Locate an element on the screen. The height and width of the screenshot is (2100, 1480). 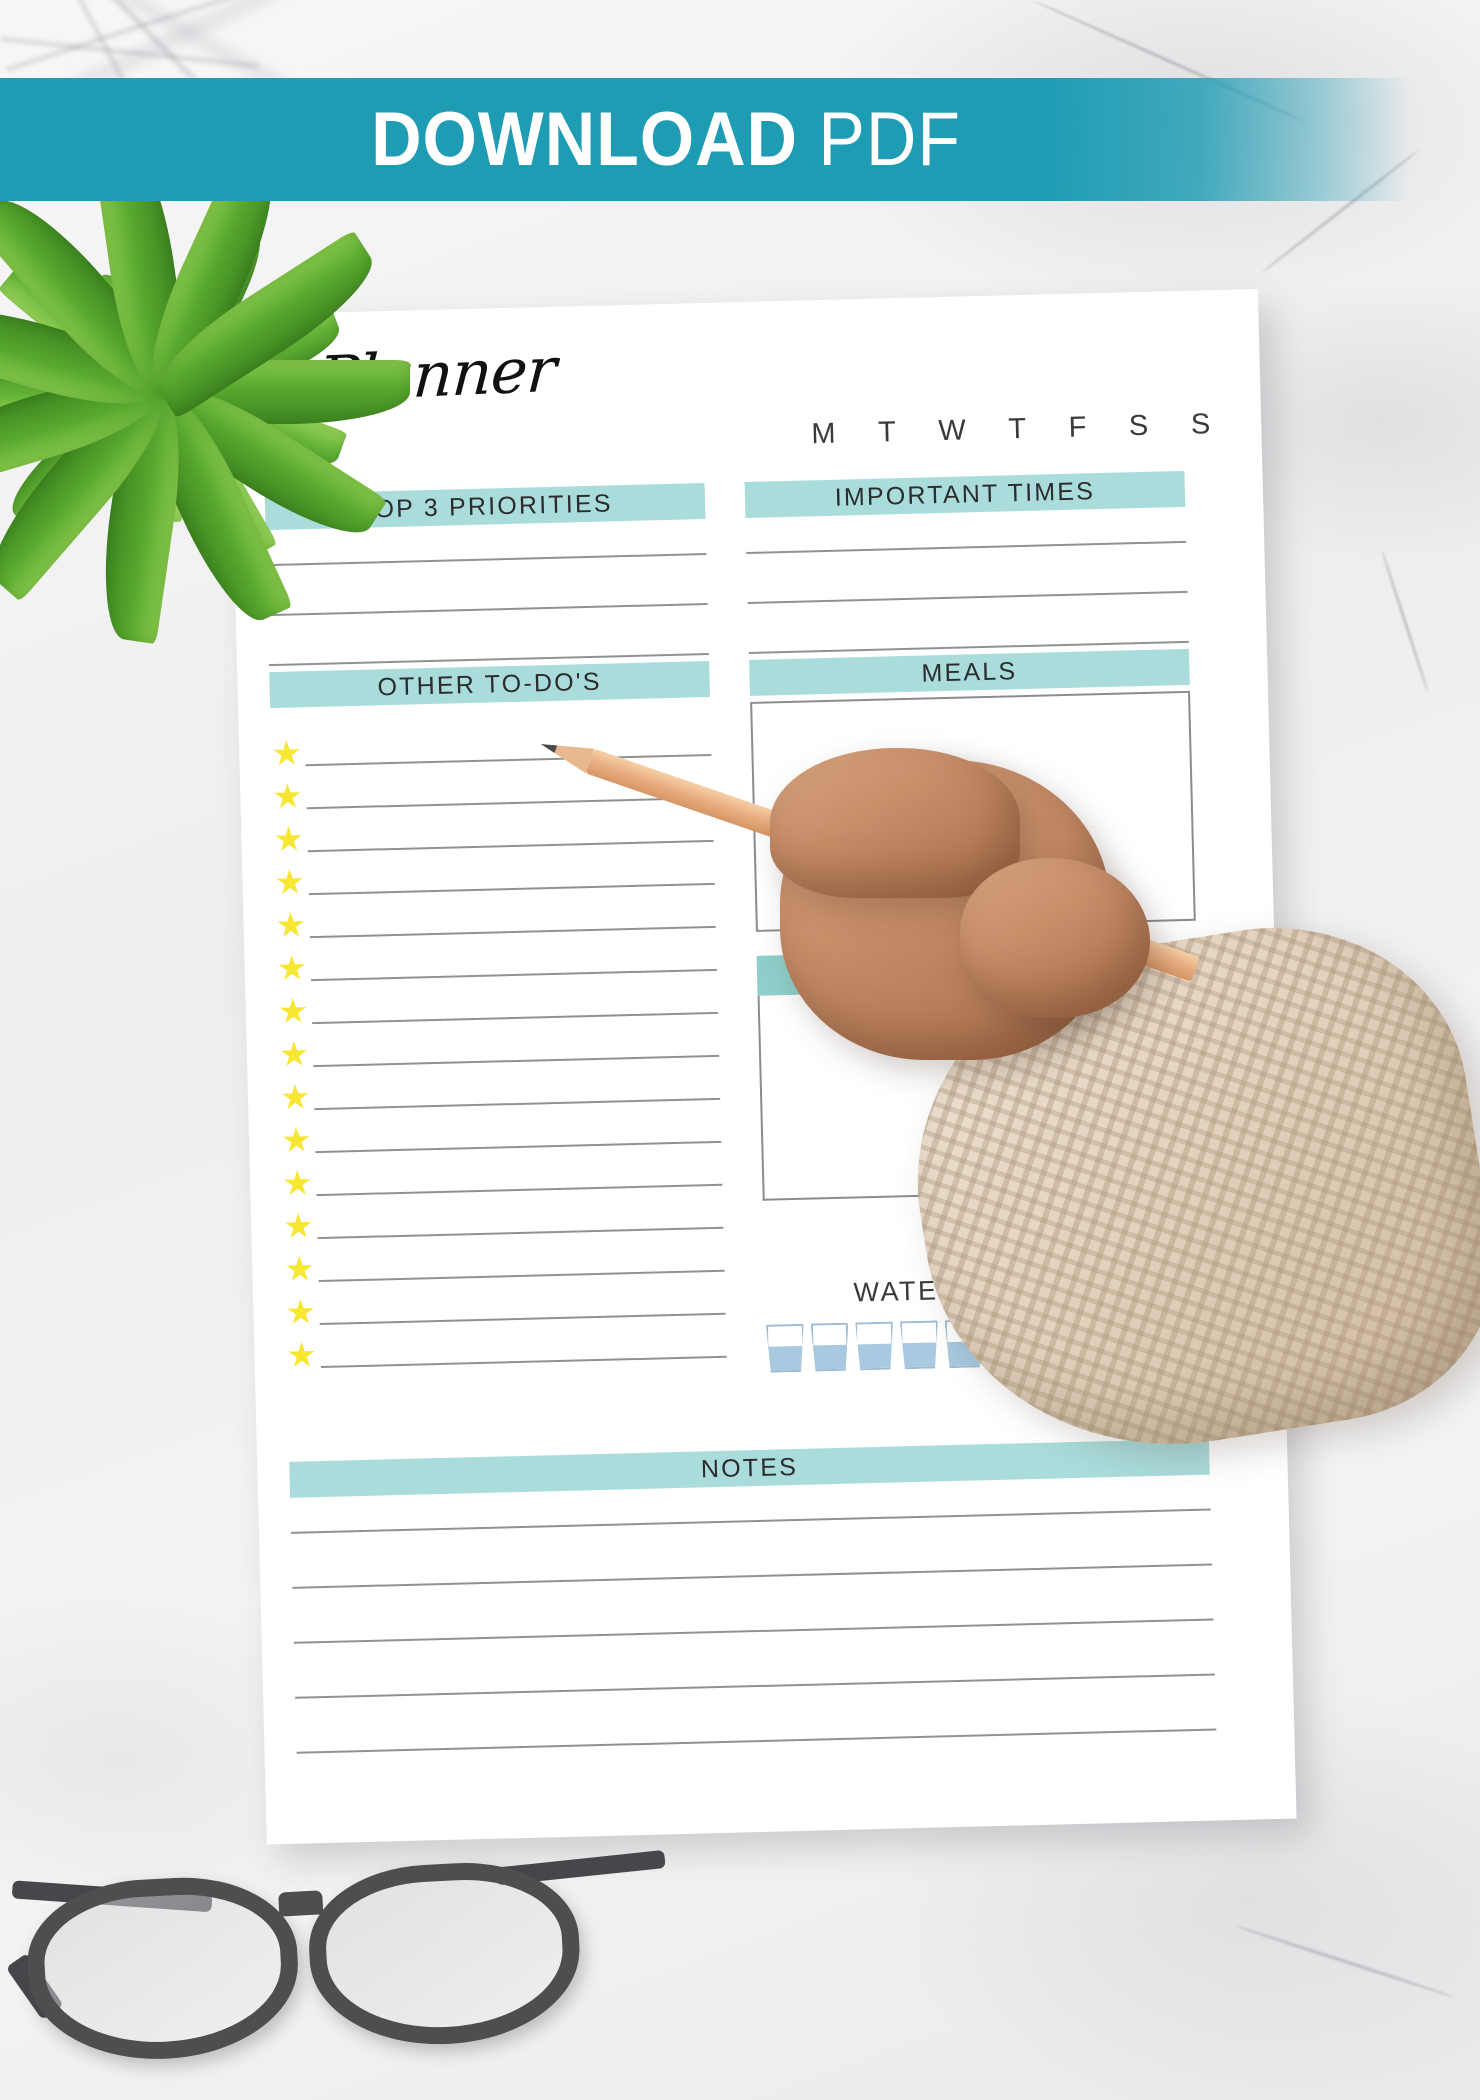
eyeglasses is located at coordinates (335, 1964).